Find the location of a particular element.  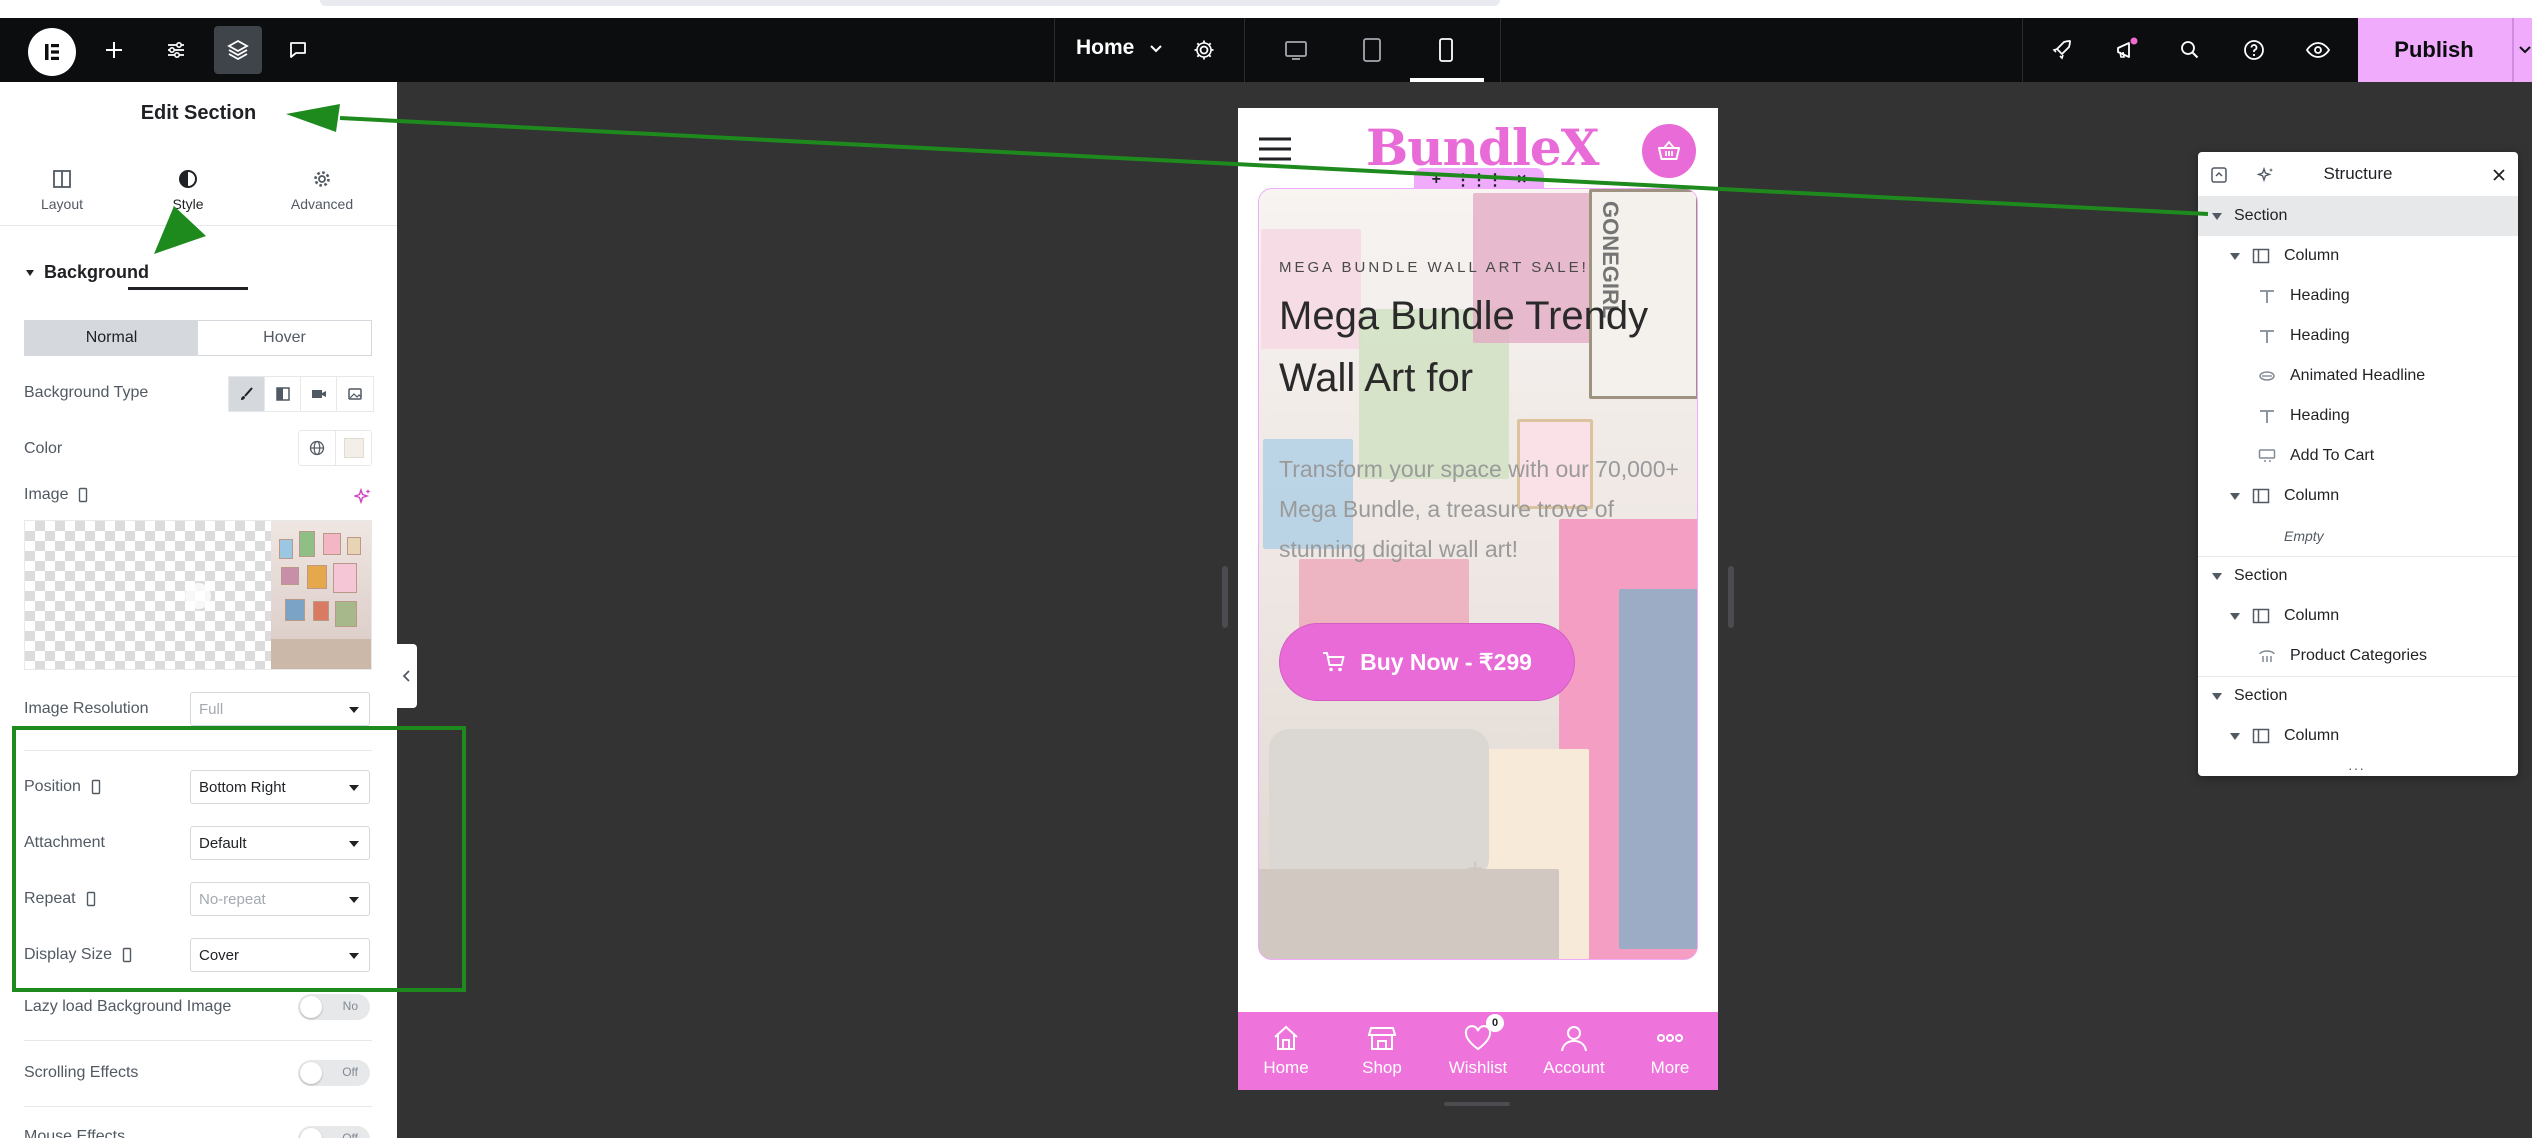

layout-icon is located at coordinates (62, 179).